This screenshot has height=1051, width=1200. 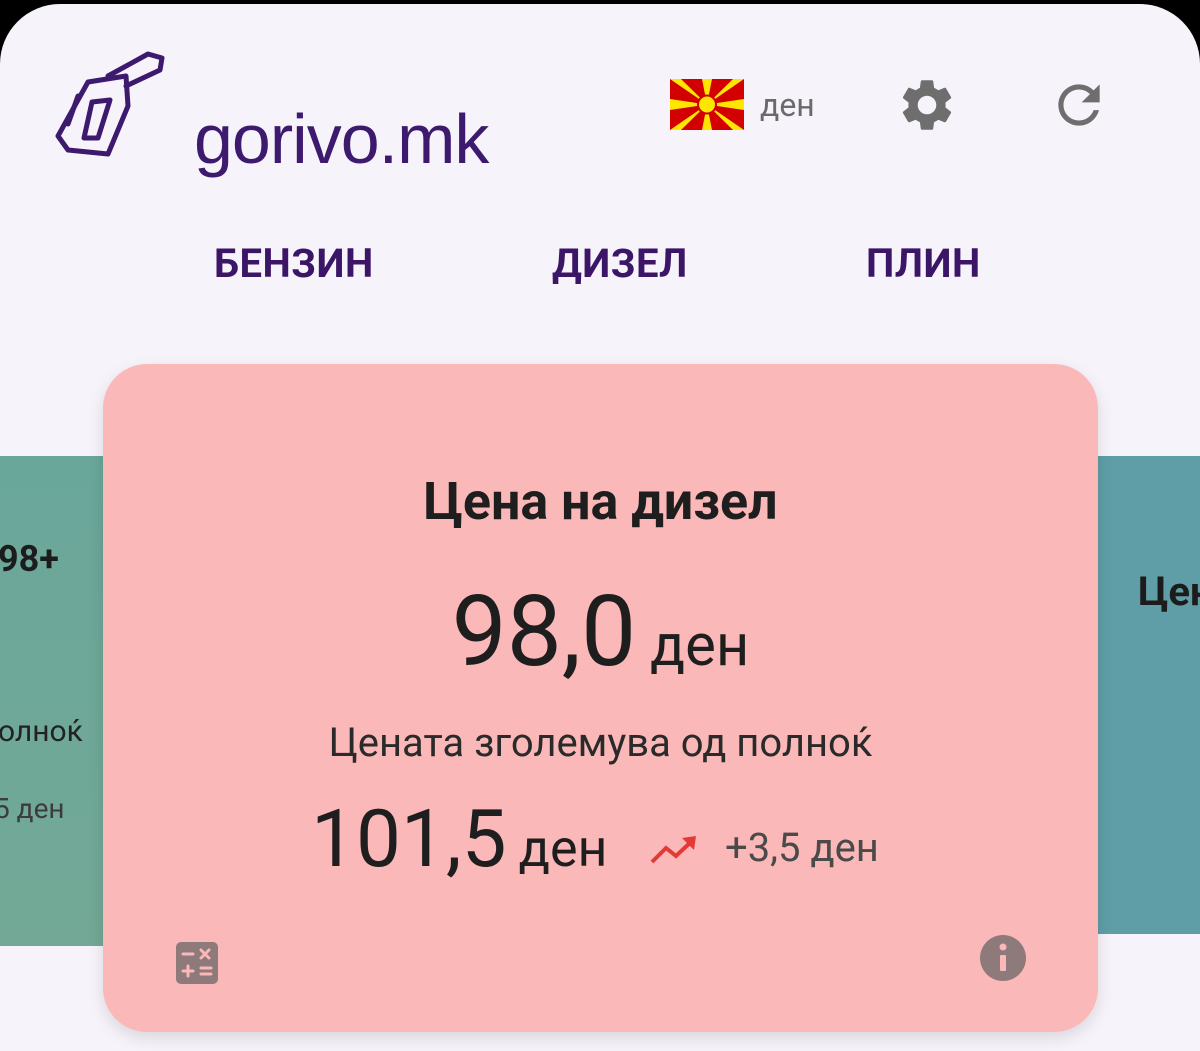 What do you see at coordinates (544, 631) in the screenshot?
I see `current-price-value: 98,0` at bounding box center [544, 631].